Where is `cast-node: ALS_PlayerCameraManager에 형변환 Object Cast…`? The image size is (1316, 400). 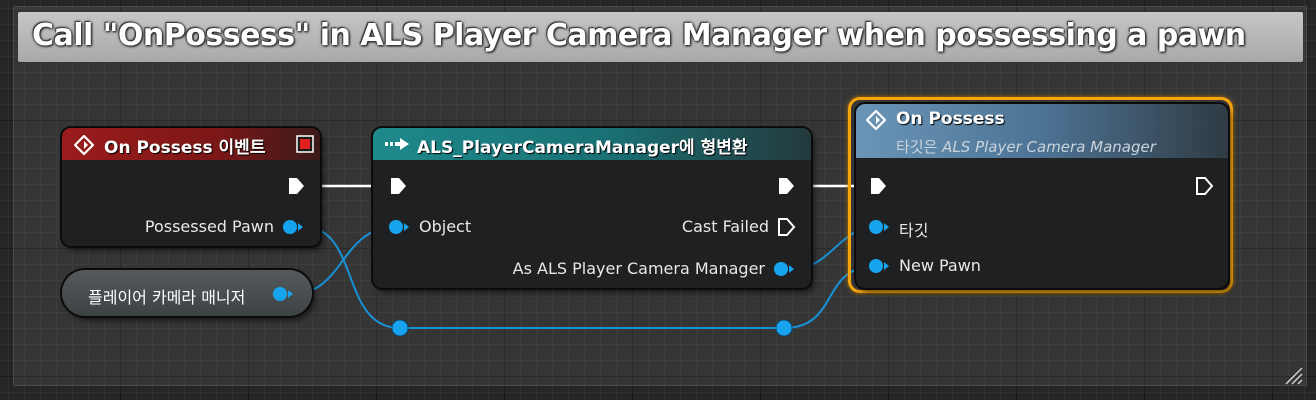
cast-node: ALS_PlayerCameraManager에 형변환 Object Cast… is located at coordinates (592, 208).